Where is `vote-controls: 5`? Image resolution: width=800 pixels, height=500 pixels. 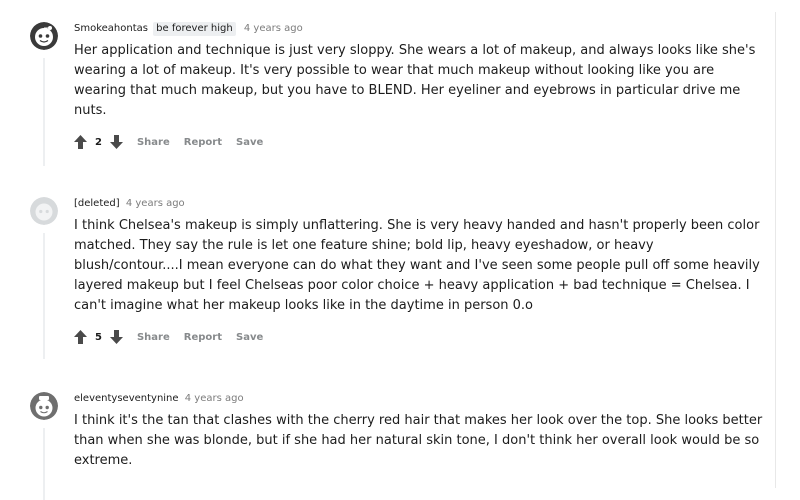 vote-controls: 5 is located at coordinates (98, 337).